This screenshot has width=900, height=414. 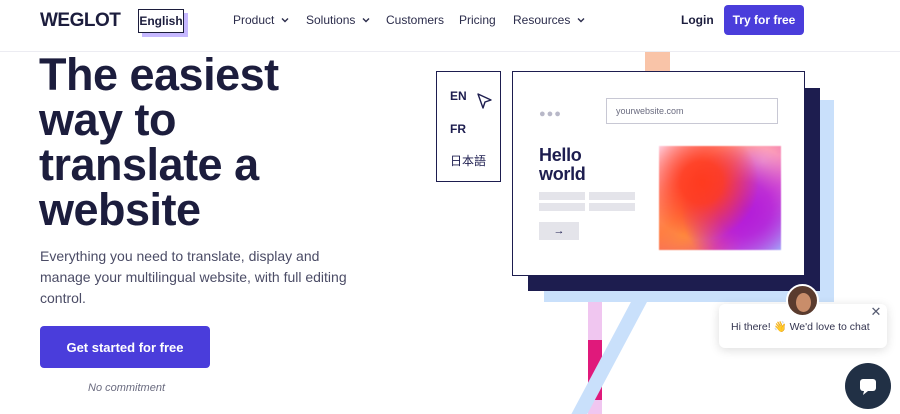 What do you see at coordinates (458, 129) in the screenshot?
I see `language-option-fr: FR` at bounding box center [458, 129].